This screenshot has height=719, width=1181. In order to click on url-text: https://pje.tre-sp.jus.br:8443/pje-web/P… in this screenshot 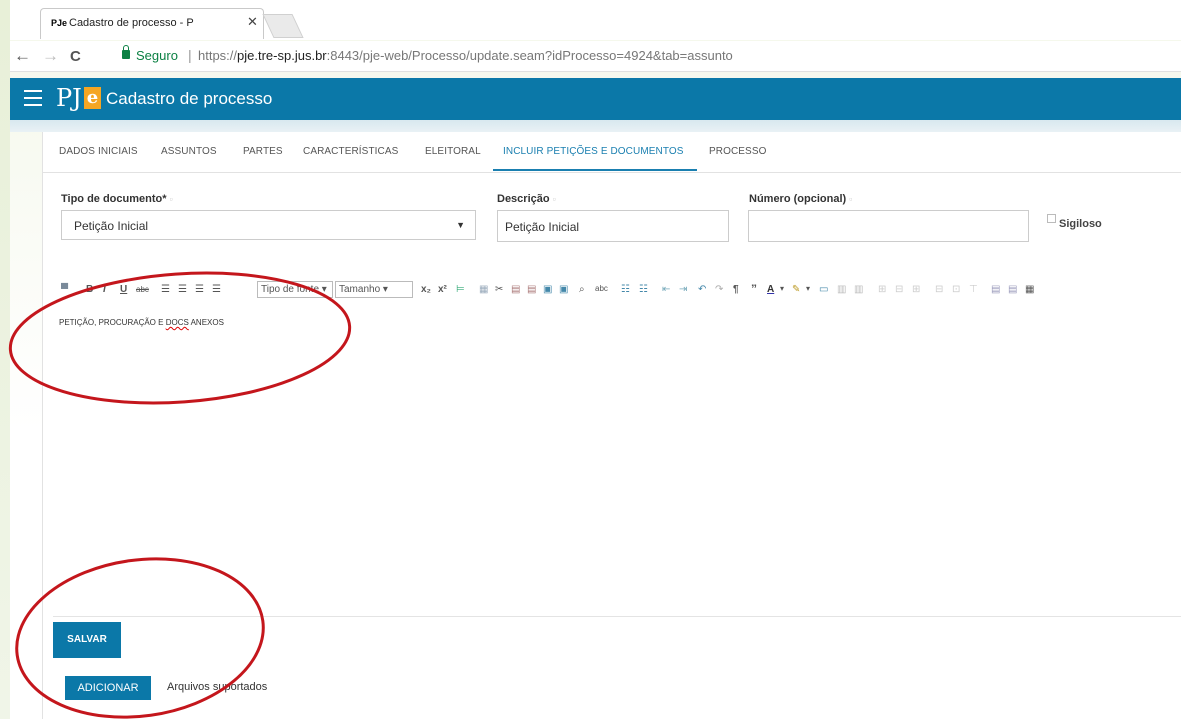, I will do `click(465, 55)`.